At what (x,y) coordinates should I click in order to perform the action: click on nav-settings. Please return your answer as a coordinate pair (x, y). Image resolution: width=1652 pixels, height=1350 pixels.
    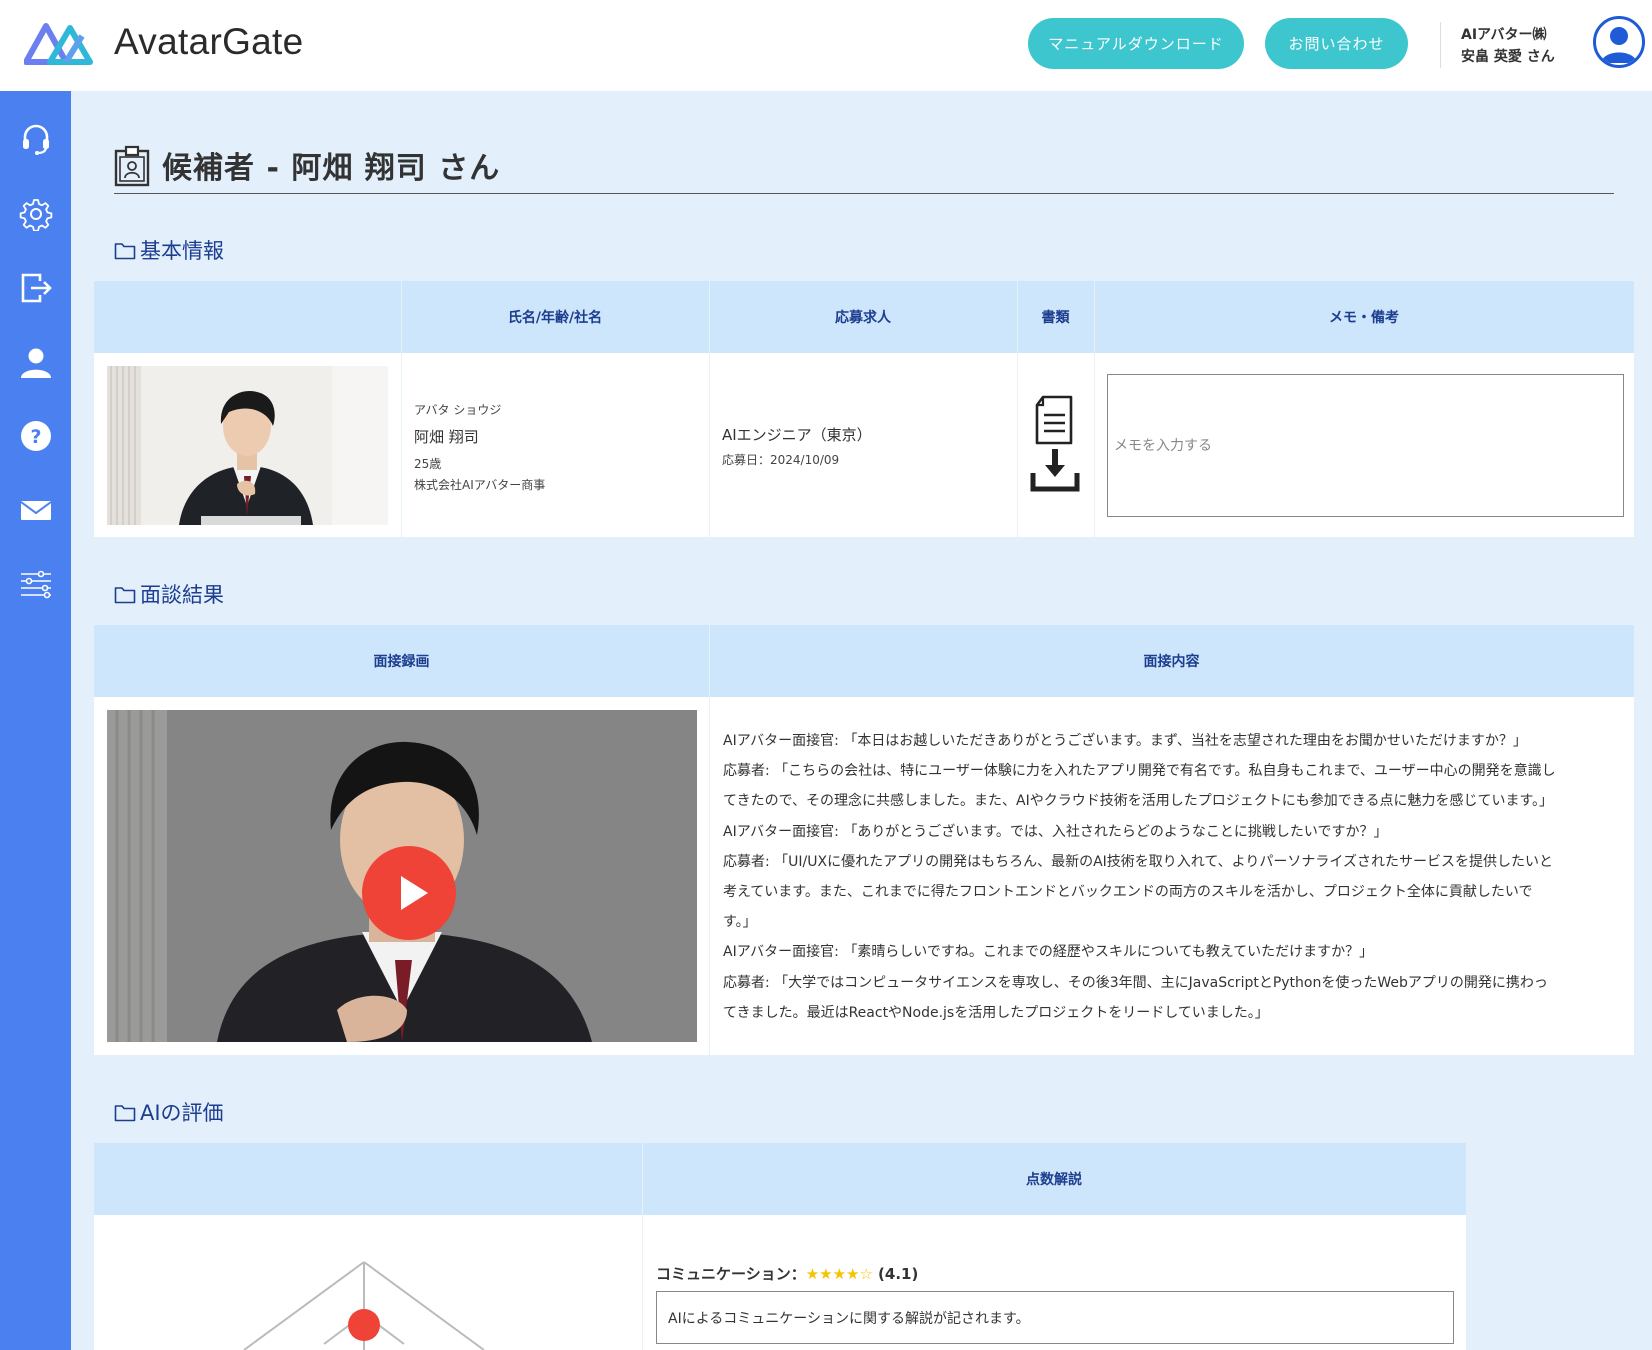
    Looking at the image, I should click on (35, 214).